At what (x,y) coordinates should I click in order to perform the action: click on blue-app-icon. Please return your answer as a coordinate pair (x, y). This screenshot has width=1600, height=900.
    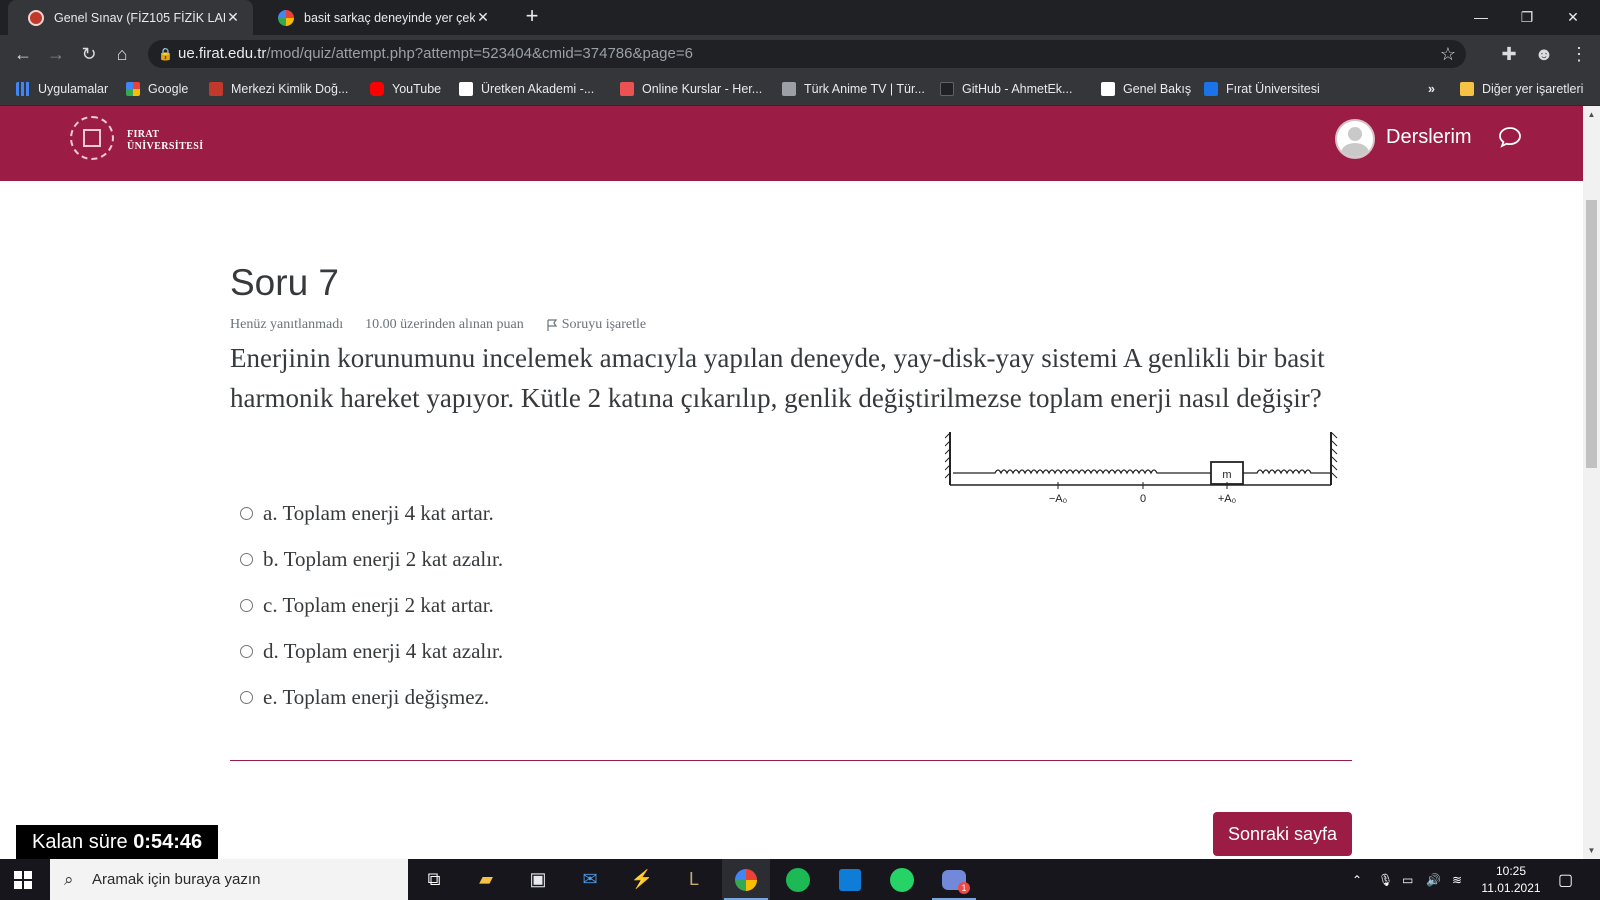
    Looking at the image, I should click on (850, 879).